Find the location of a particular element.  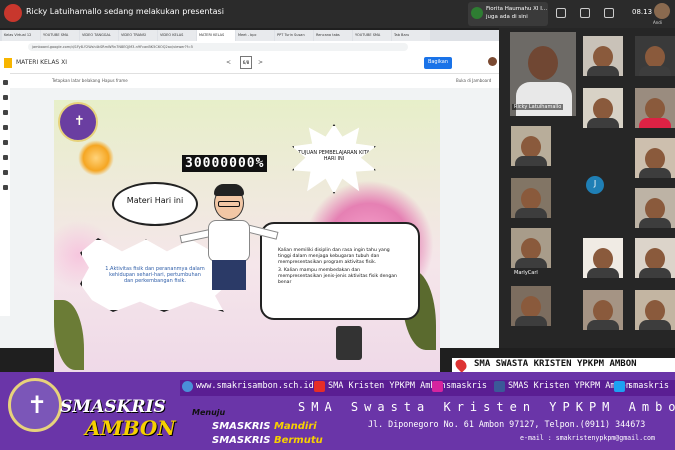

school-email: e-mail : smakristenypkpm@gmail.com is located at coordinates (587, 438).